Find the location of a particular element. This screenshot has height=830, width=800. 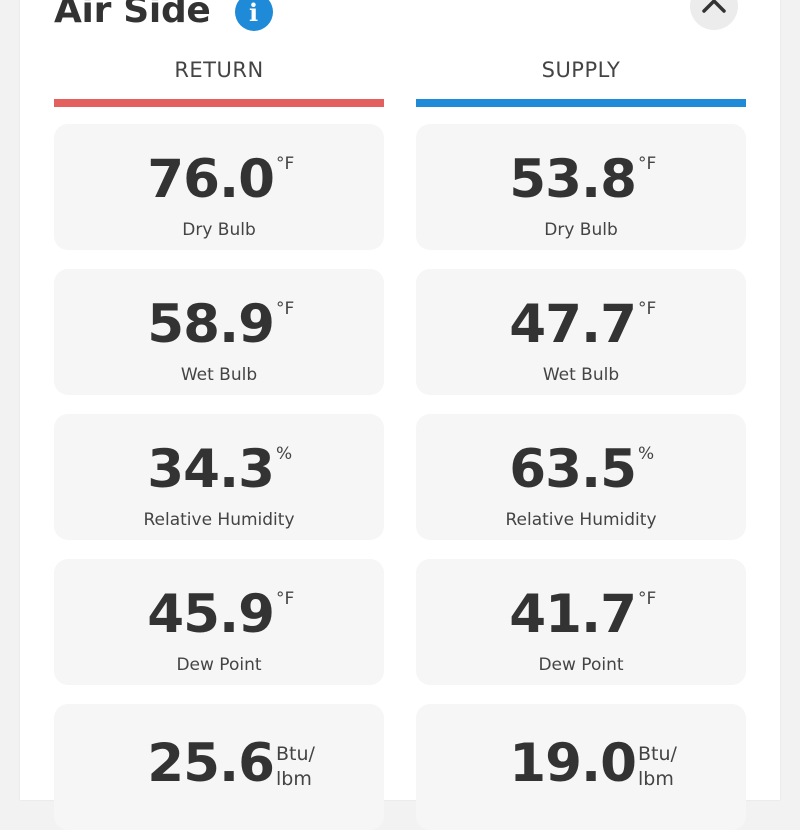

metric-value: 76.0 is located at coordinates (211, 179).